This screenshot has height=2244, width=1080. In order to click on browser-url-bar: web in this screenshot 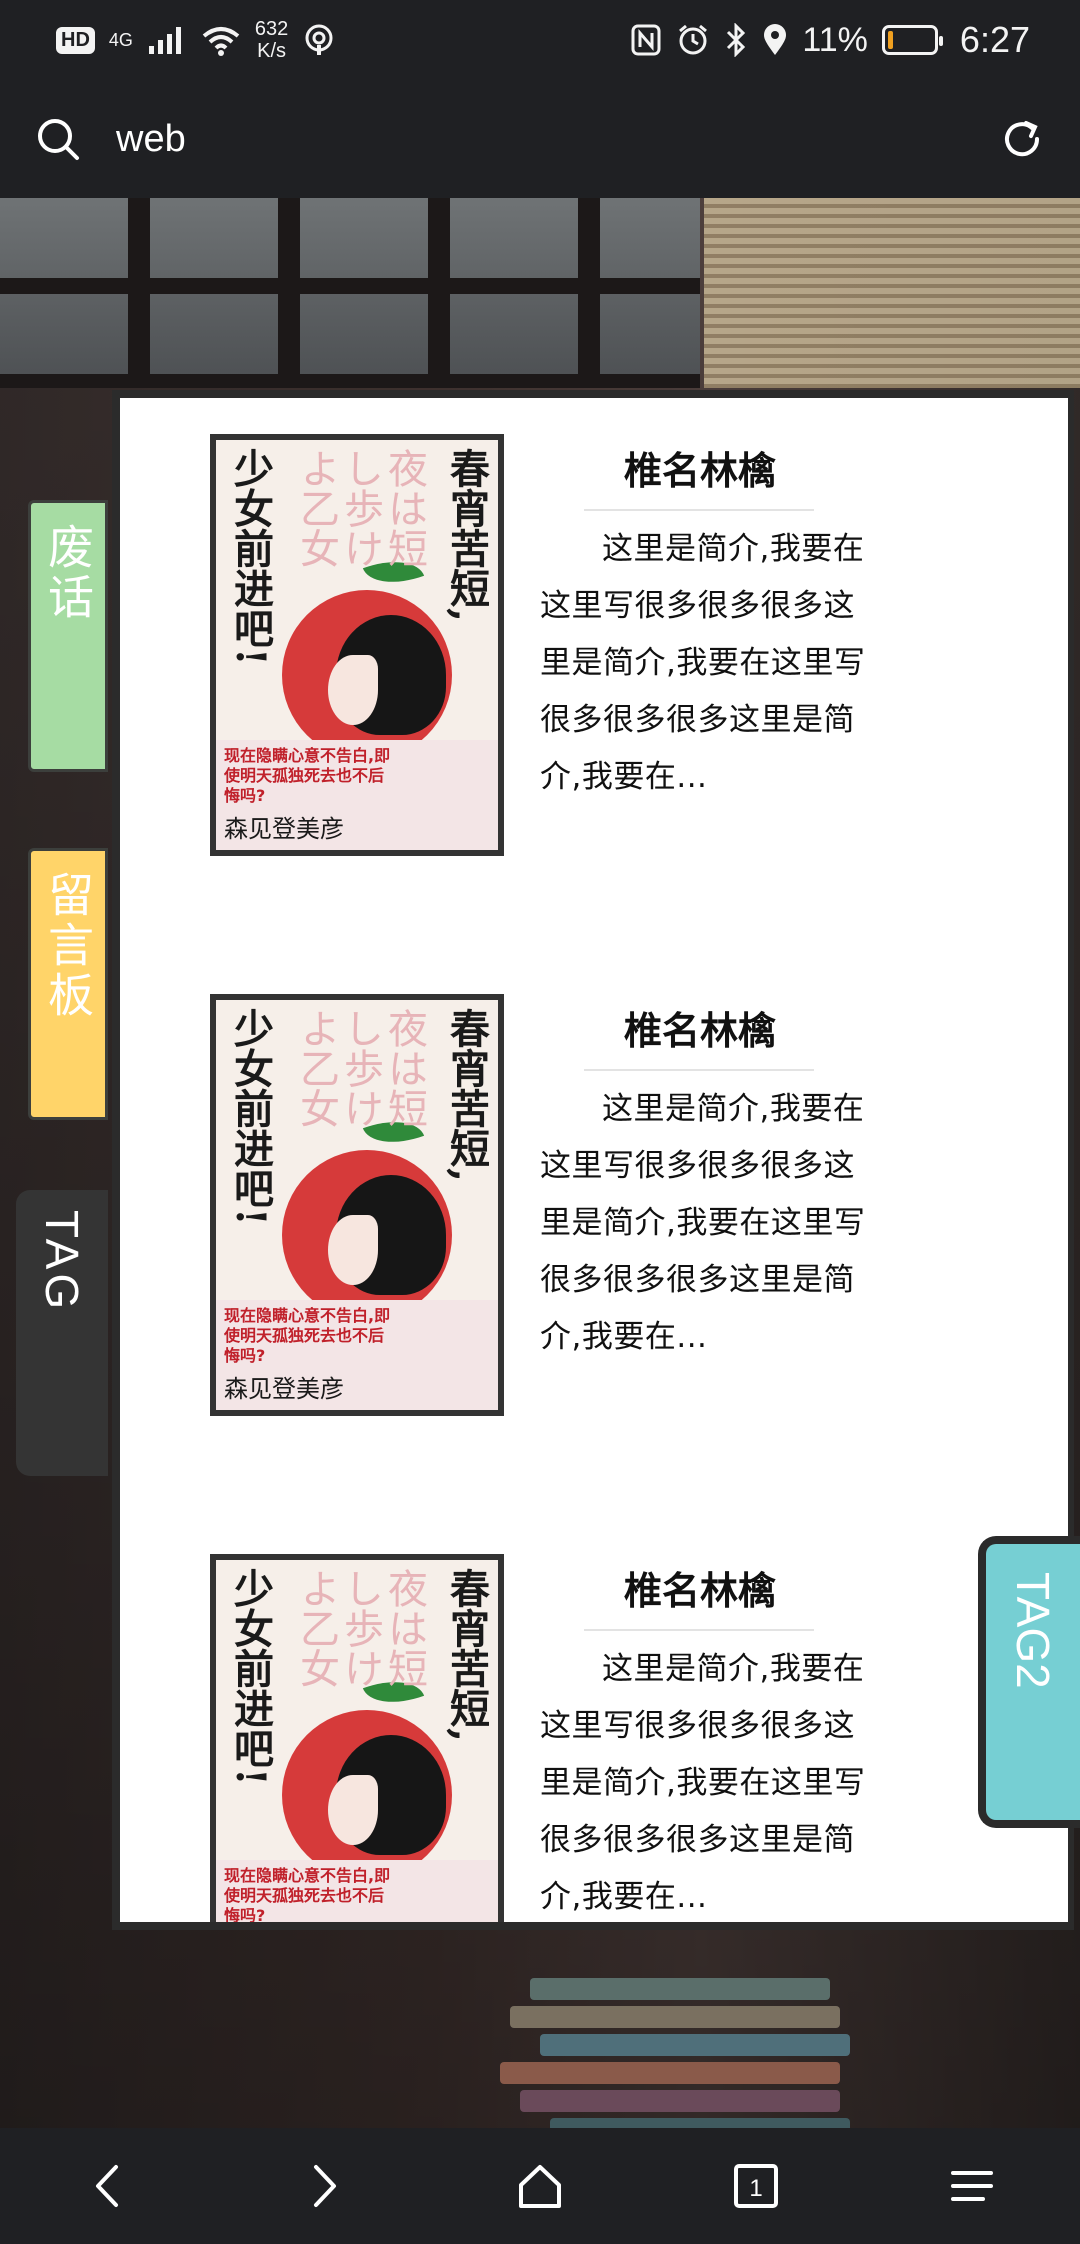, I will do `click(540, 139)`.